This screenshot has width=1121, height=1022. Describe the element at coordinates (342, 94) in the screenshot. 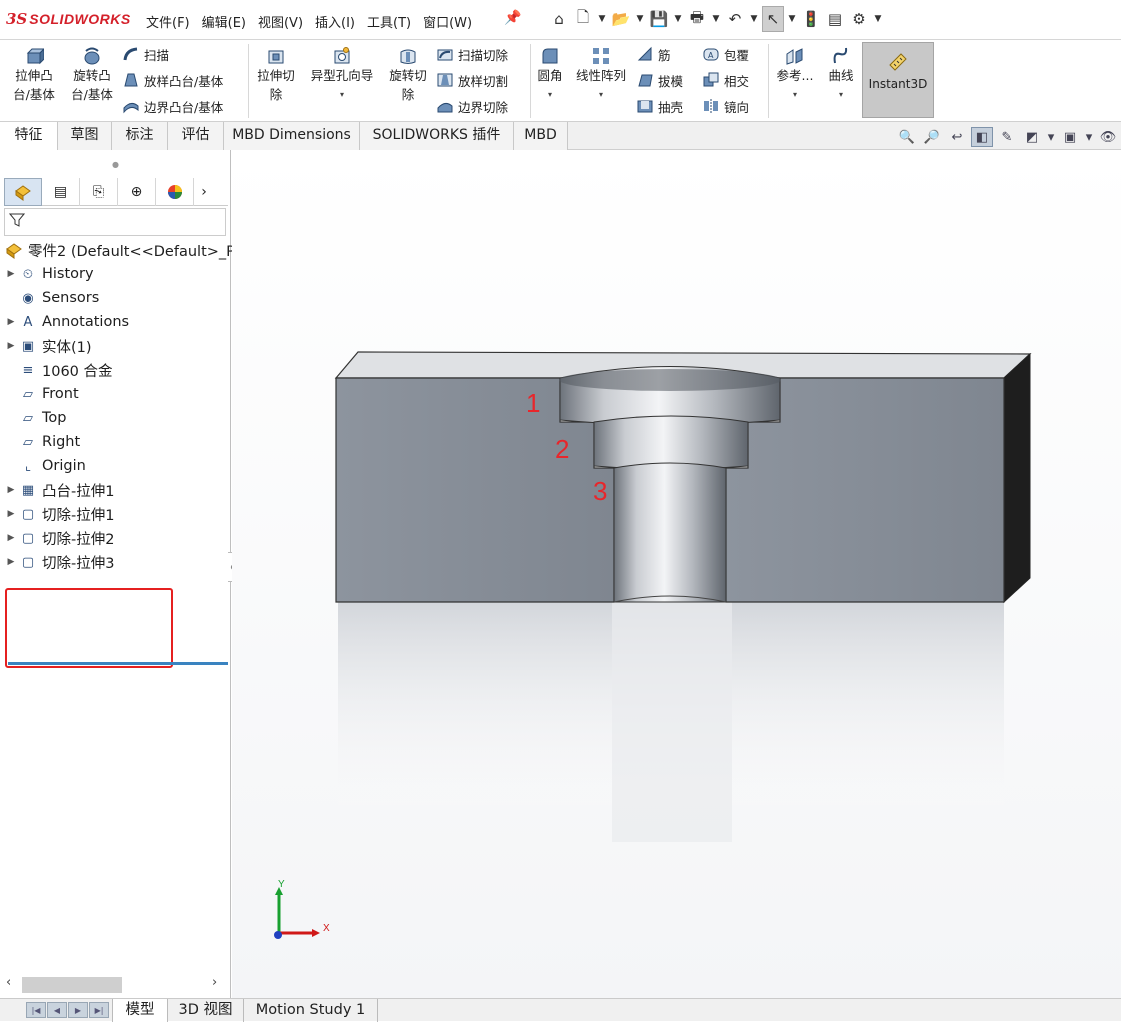

I see `hole-wizard-dropdown-icon: ▾` at that location.